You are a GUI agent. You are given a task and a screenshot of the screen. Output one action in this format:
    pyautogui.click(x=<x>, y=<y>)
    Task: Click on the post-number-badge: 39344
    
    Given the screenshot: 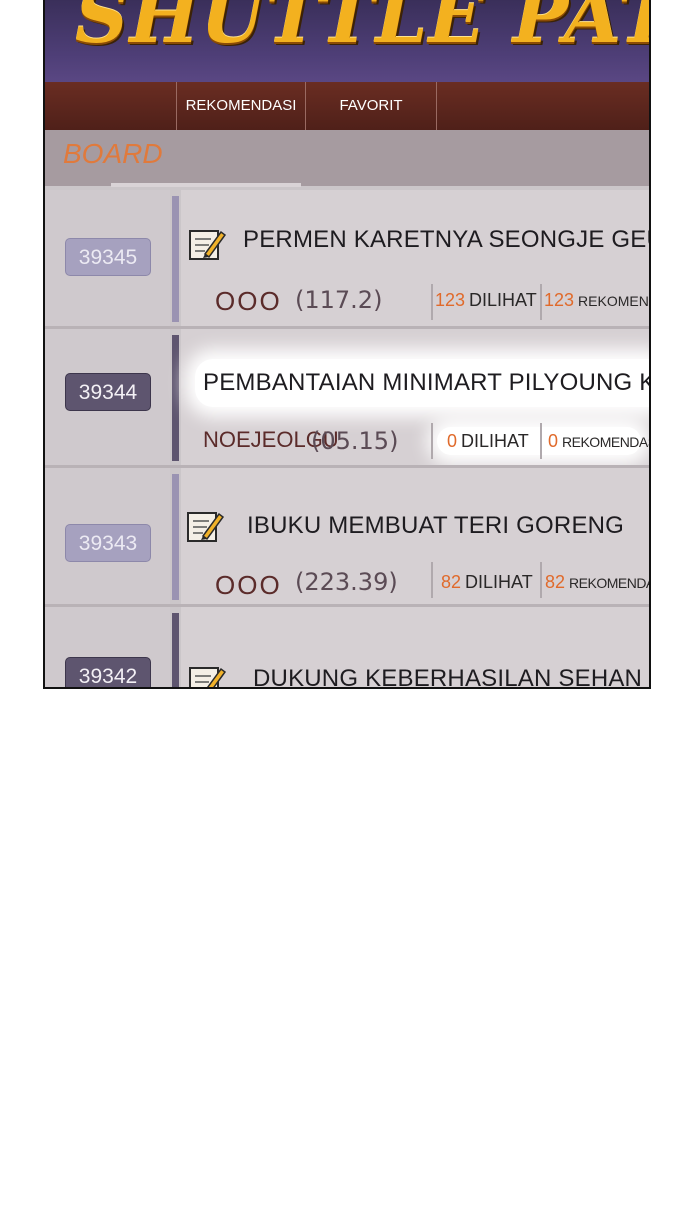 What is the action you would take?
    pyautogui.click(x=108, y=392)
    